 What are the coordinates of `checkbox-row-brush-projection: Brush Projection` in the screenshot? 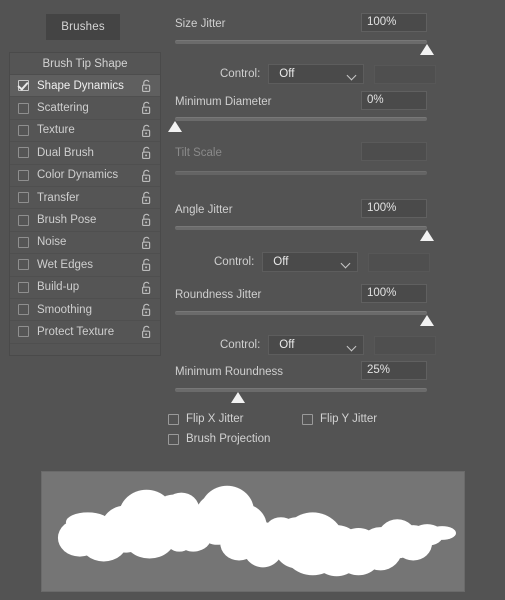 It's located at (219, 439).